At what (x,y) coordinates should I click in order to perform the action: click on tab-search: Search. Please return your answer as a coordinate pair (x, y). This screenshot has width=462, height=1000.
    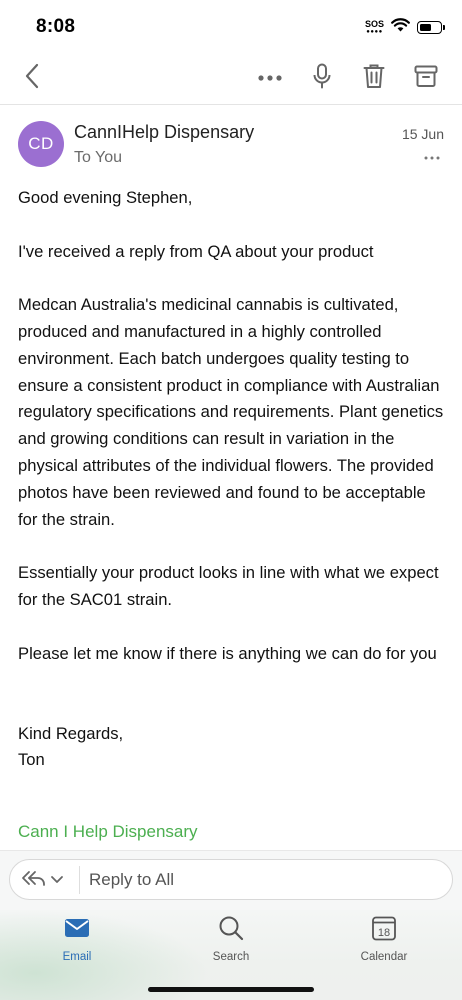
    Looking at the image, I should click on (231, 942).